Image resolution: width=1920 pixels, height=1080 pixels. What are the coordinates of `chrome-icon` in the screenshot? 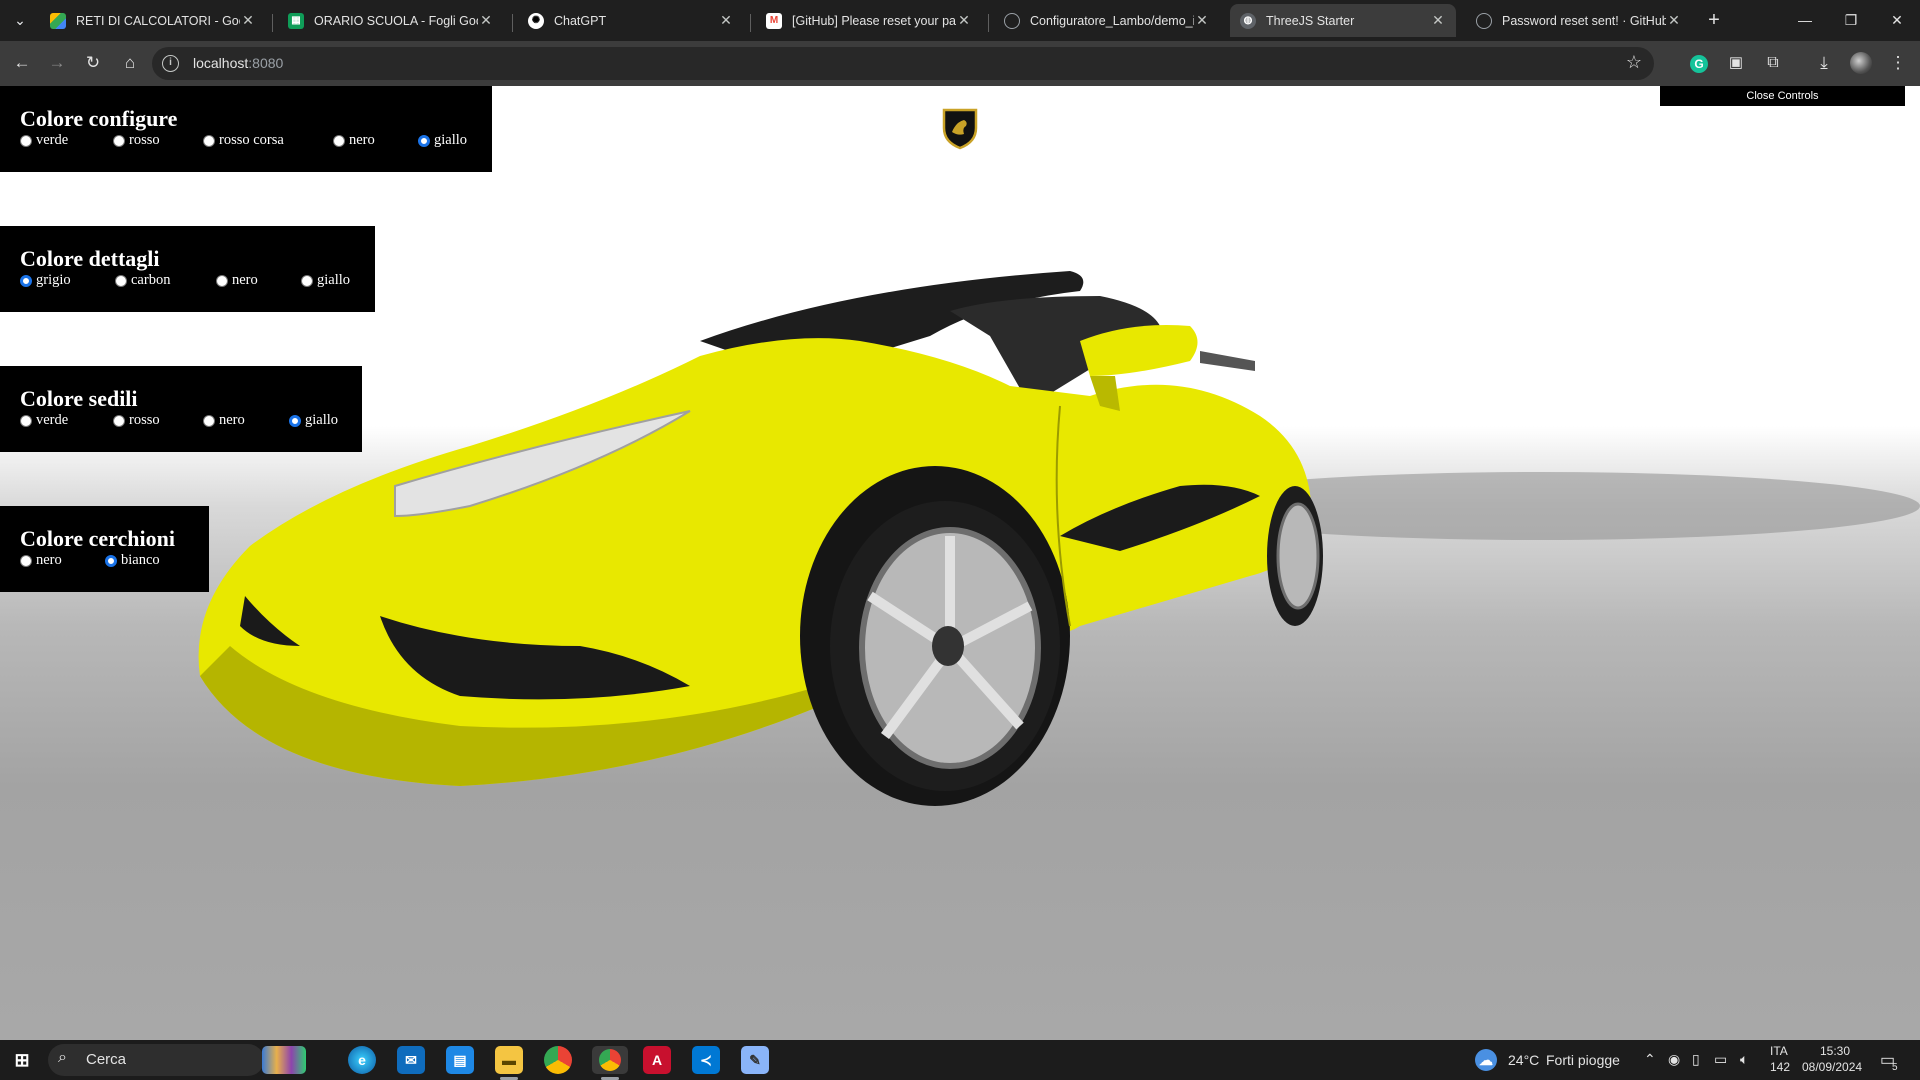 It's located at (558, 1060).